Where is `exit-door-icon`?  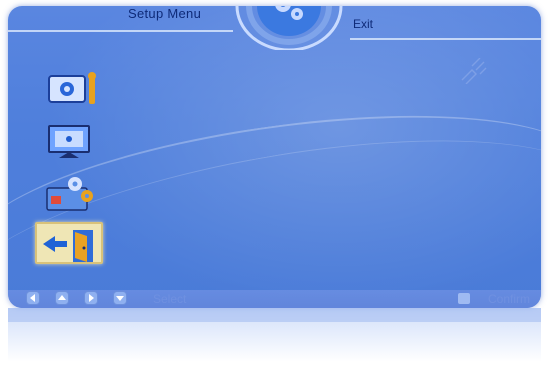 exit-door-icon is located at coordinates (68, 246).